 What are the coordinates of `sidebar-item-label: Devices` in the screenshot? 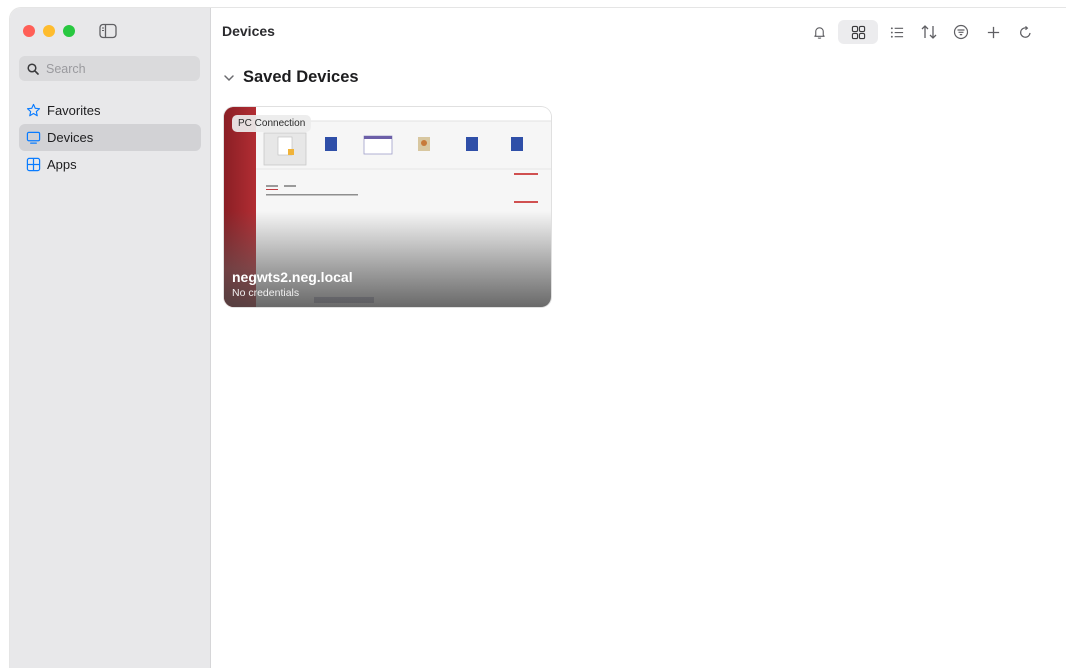 It's located at (70, 137).